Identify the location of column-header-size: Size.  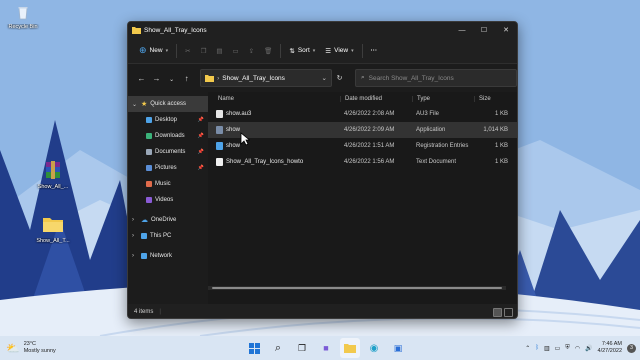
(493, 99).